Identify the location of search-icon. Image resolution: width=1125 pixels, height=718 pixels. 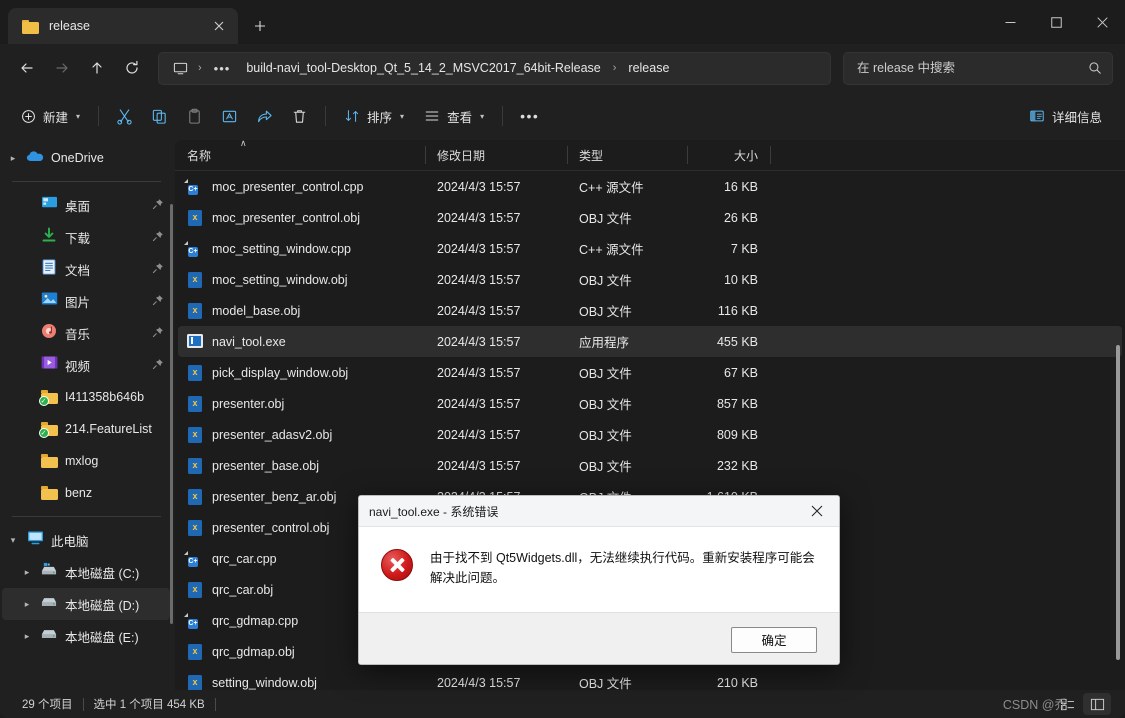
(1095, 68).